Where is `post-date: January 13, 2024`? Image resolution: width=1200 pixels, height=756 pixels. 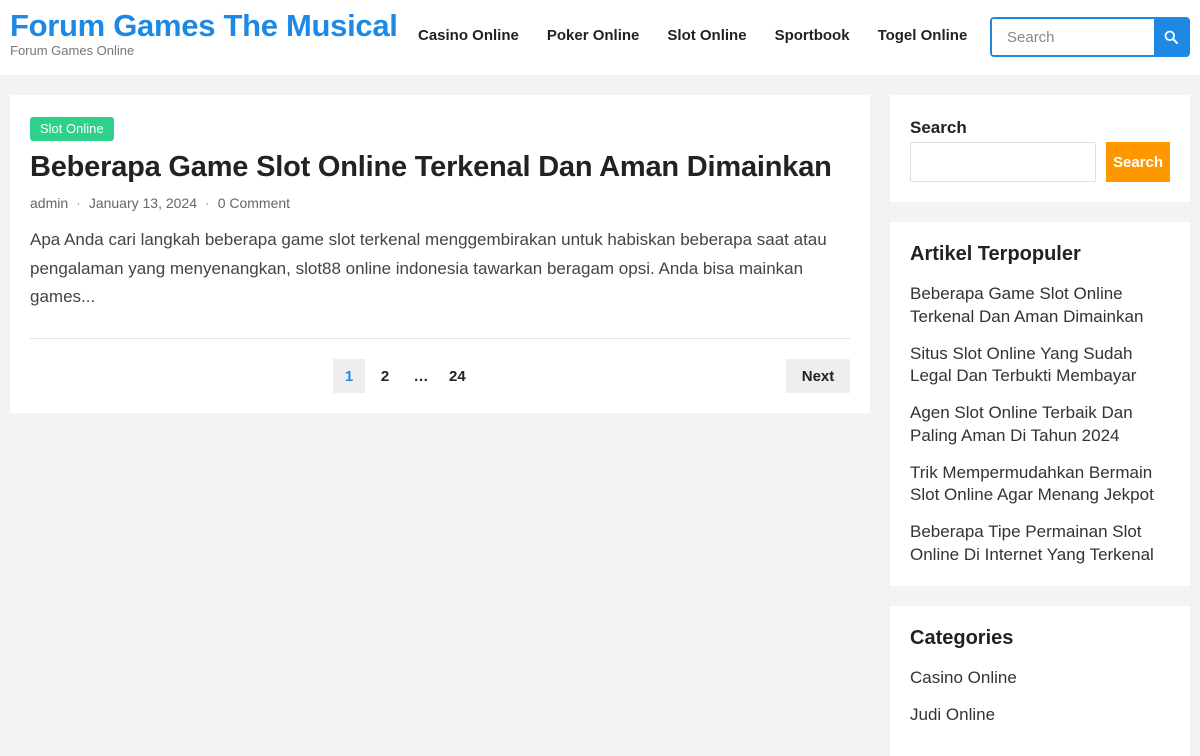
post-date: January 13, 2024 is located at coordinates (143, 203).